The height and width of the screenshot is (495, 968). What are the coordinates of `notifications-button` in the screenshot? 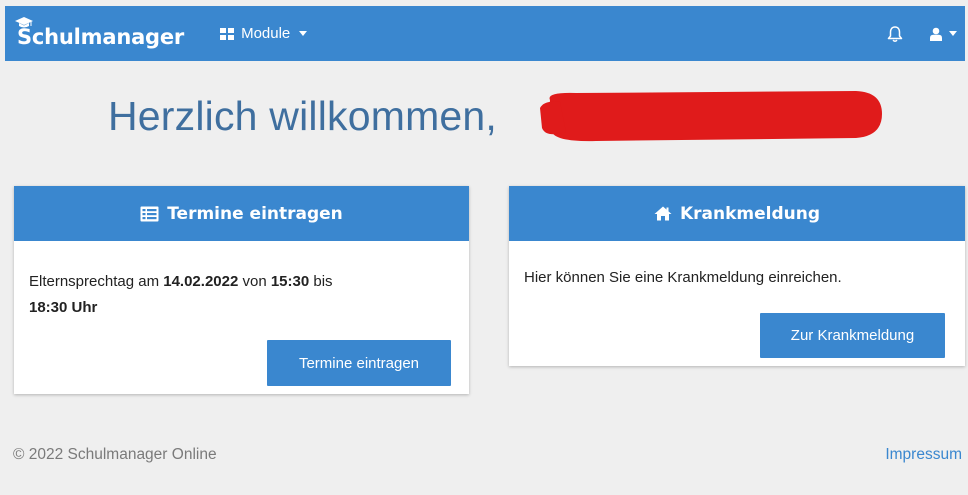 It's located at (895, 34).